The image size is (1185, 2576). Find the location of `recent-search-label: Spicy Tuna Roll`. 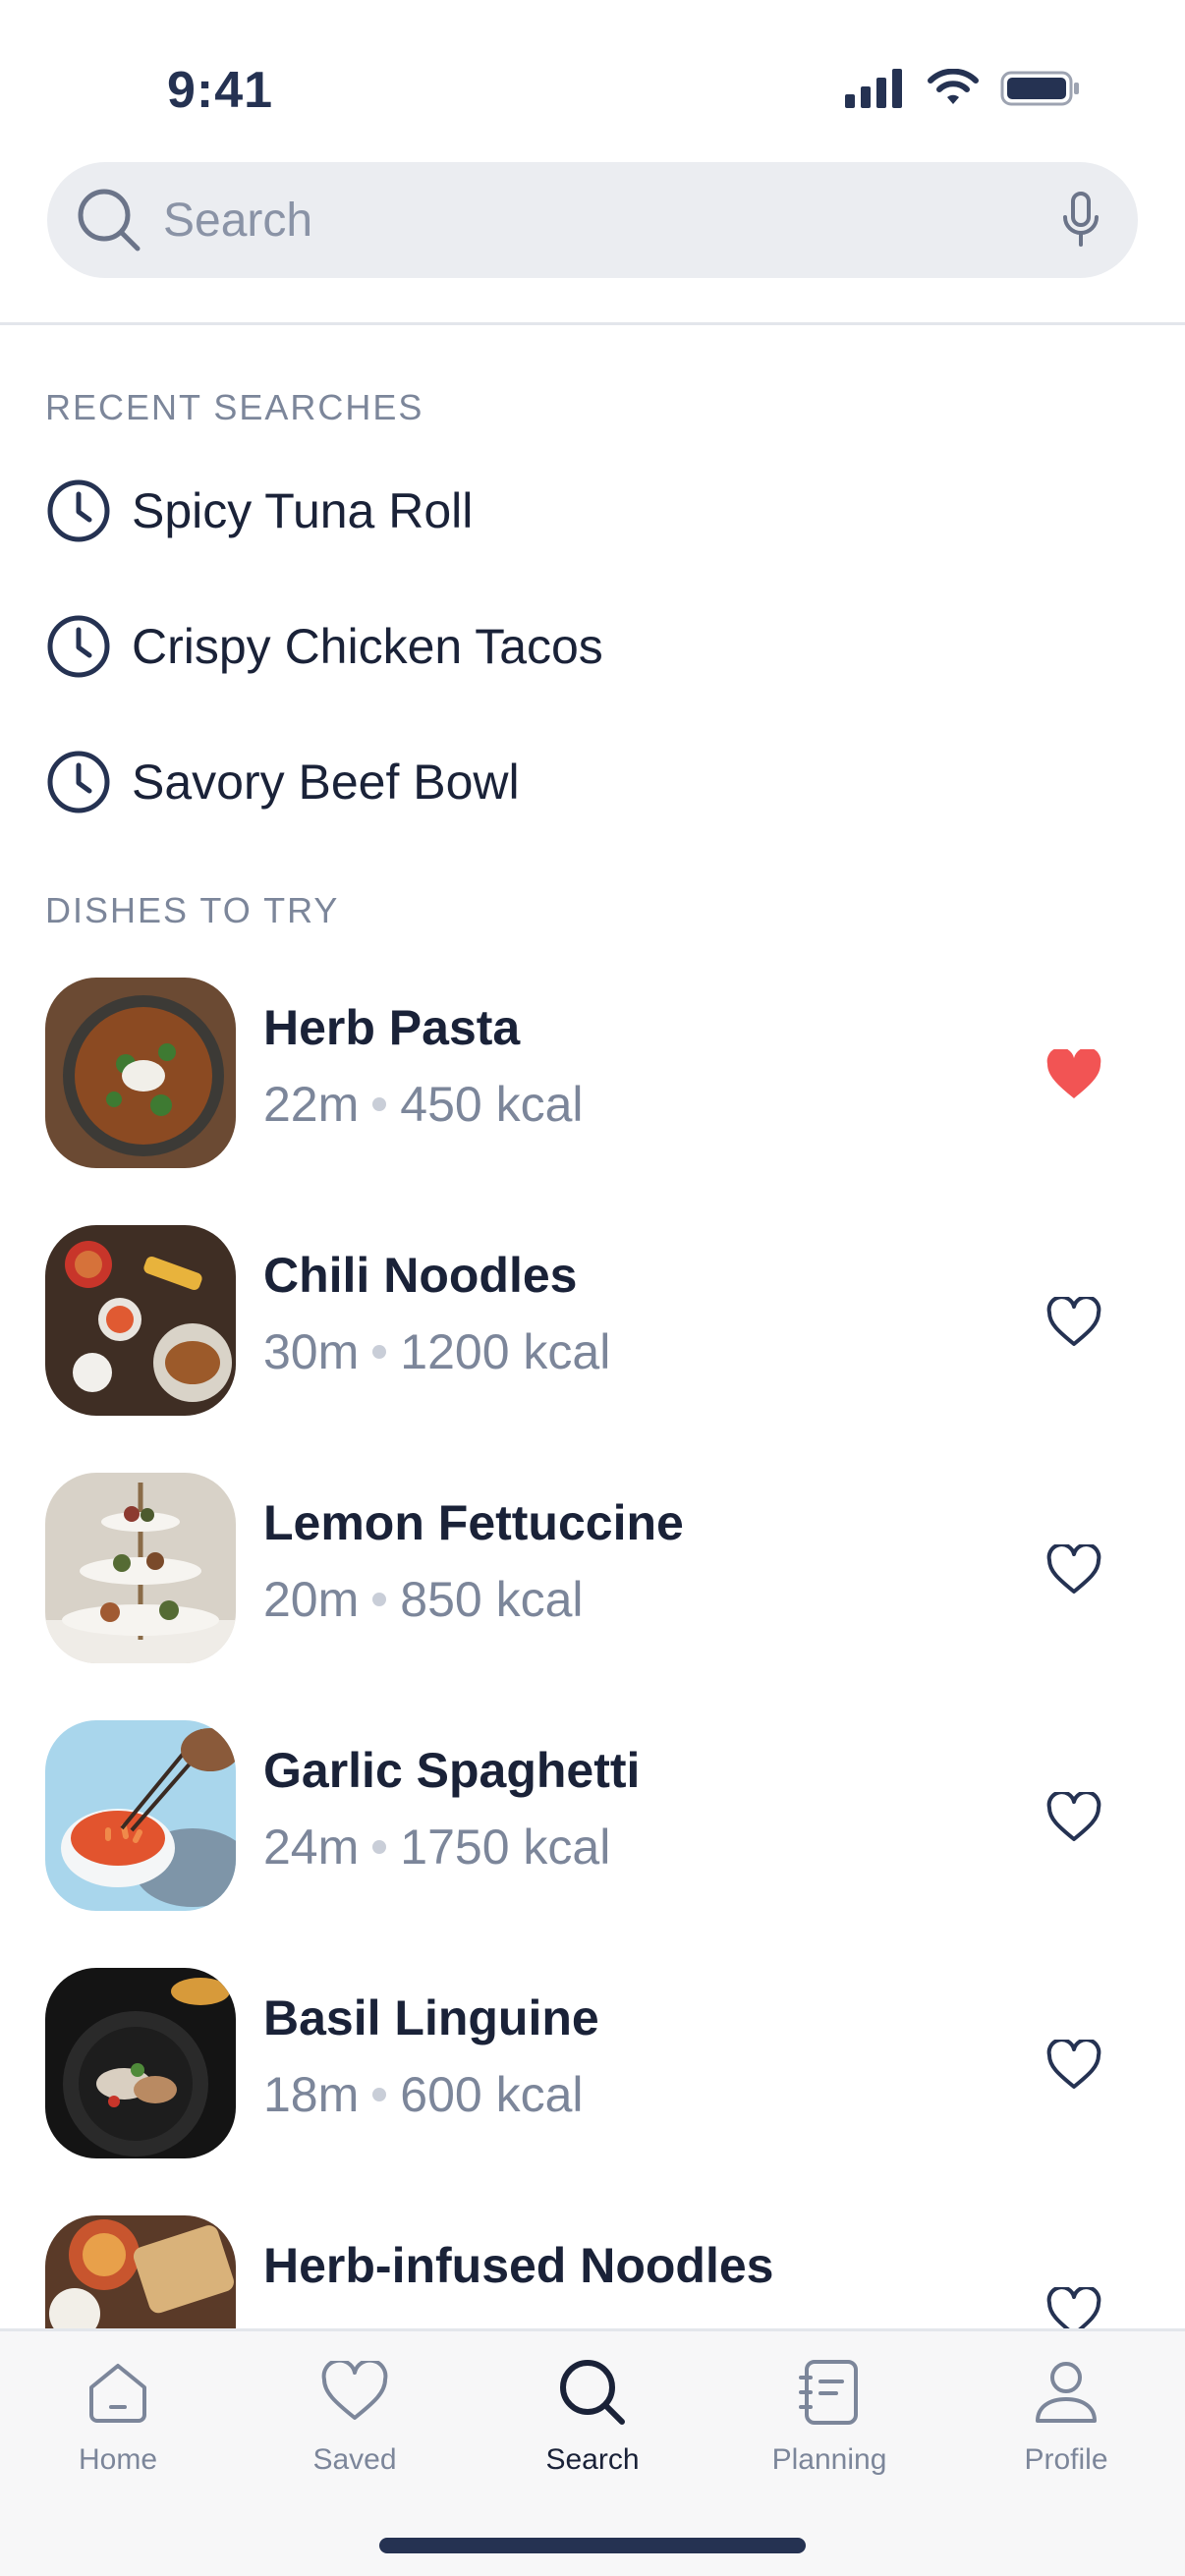

recent-search-label: Spicy Tuna Roll is located at coordinates (303, 510).